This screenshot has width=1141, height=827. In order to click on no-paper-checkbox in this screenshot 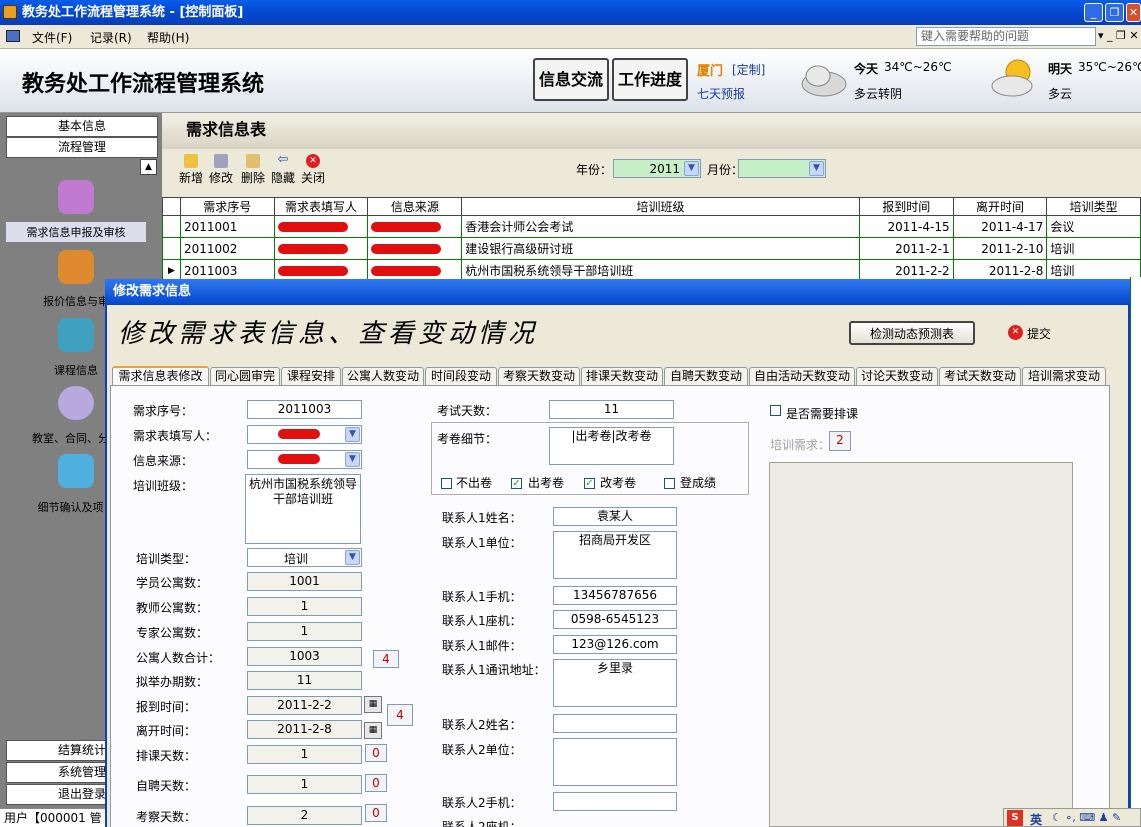, I will do `click(446, 483)`.